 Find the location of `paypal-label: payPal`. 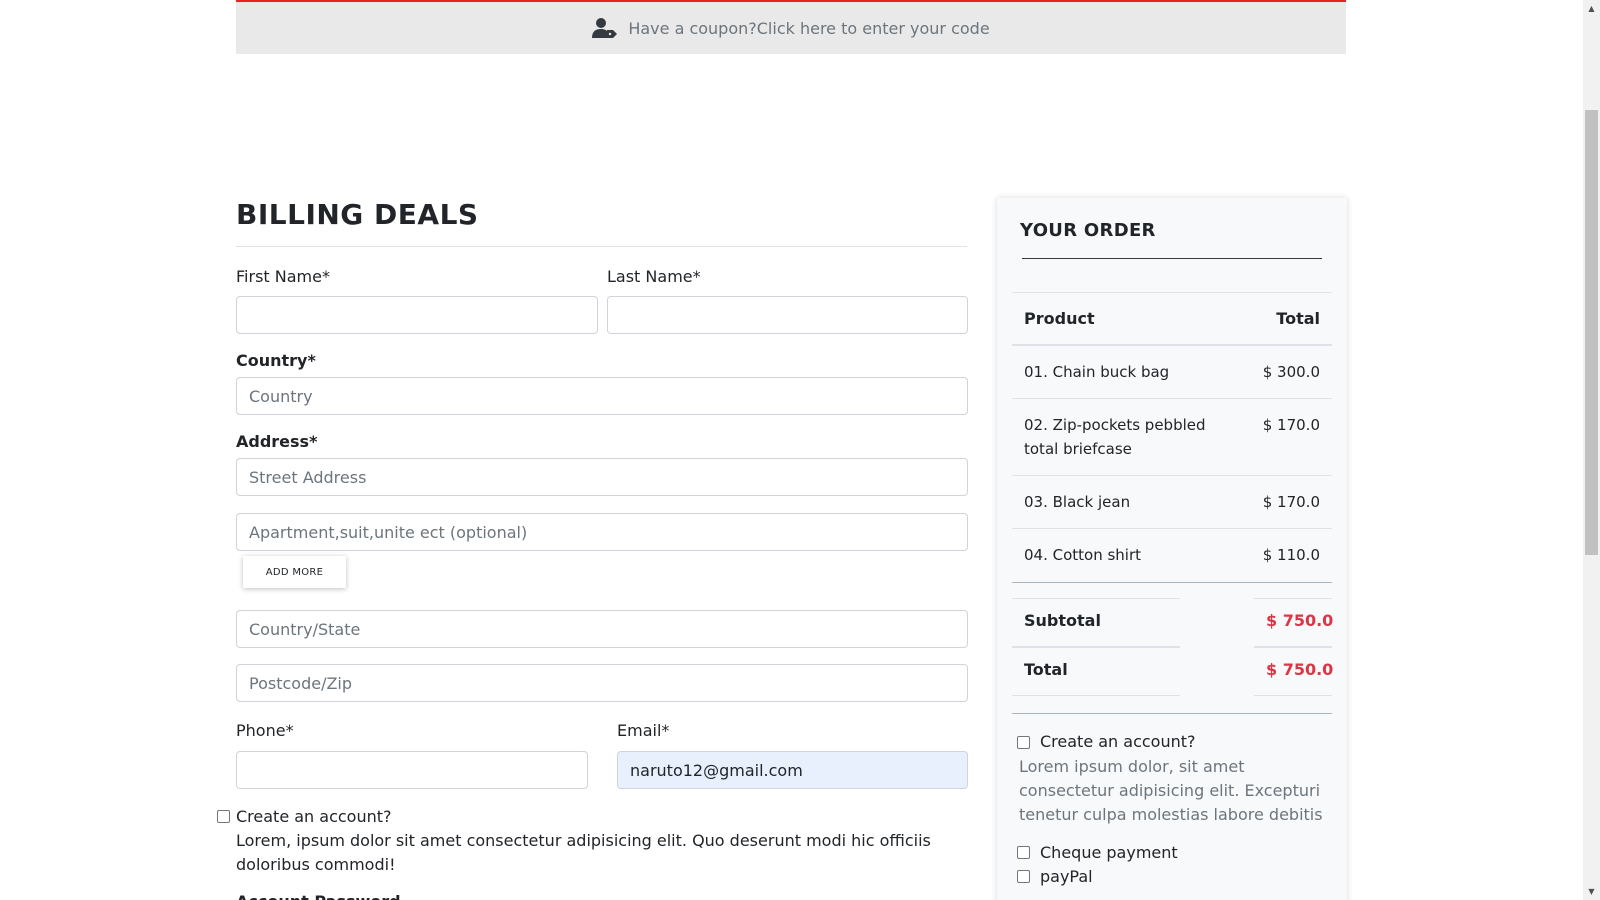

paypal-label: payPal is located at coordinates (1066, 876).